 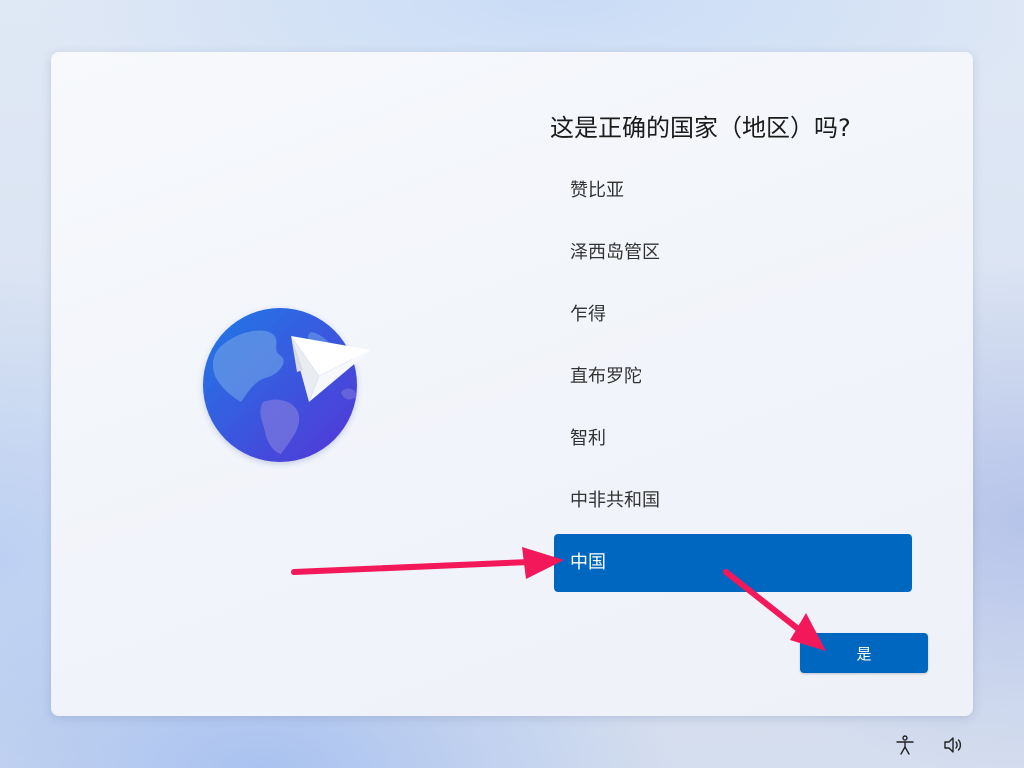 What do you see at coordinates (588, 562) in the screenshot?
I see `list-item-label: 中国` at bounding box center [588, 562].